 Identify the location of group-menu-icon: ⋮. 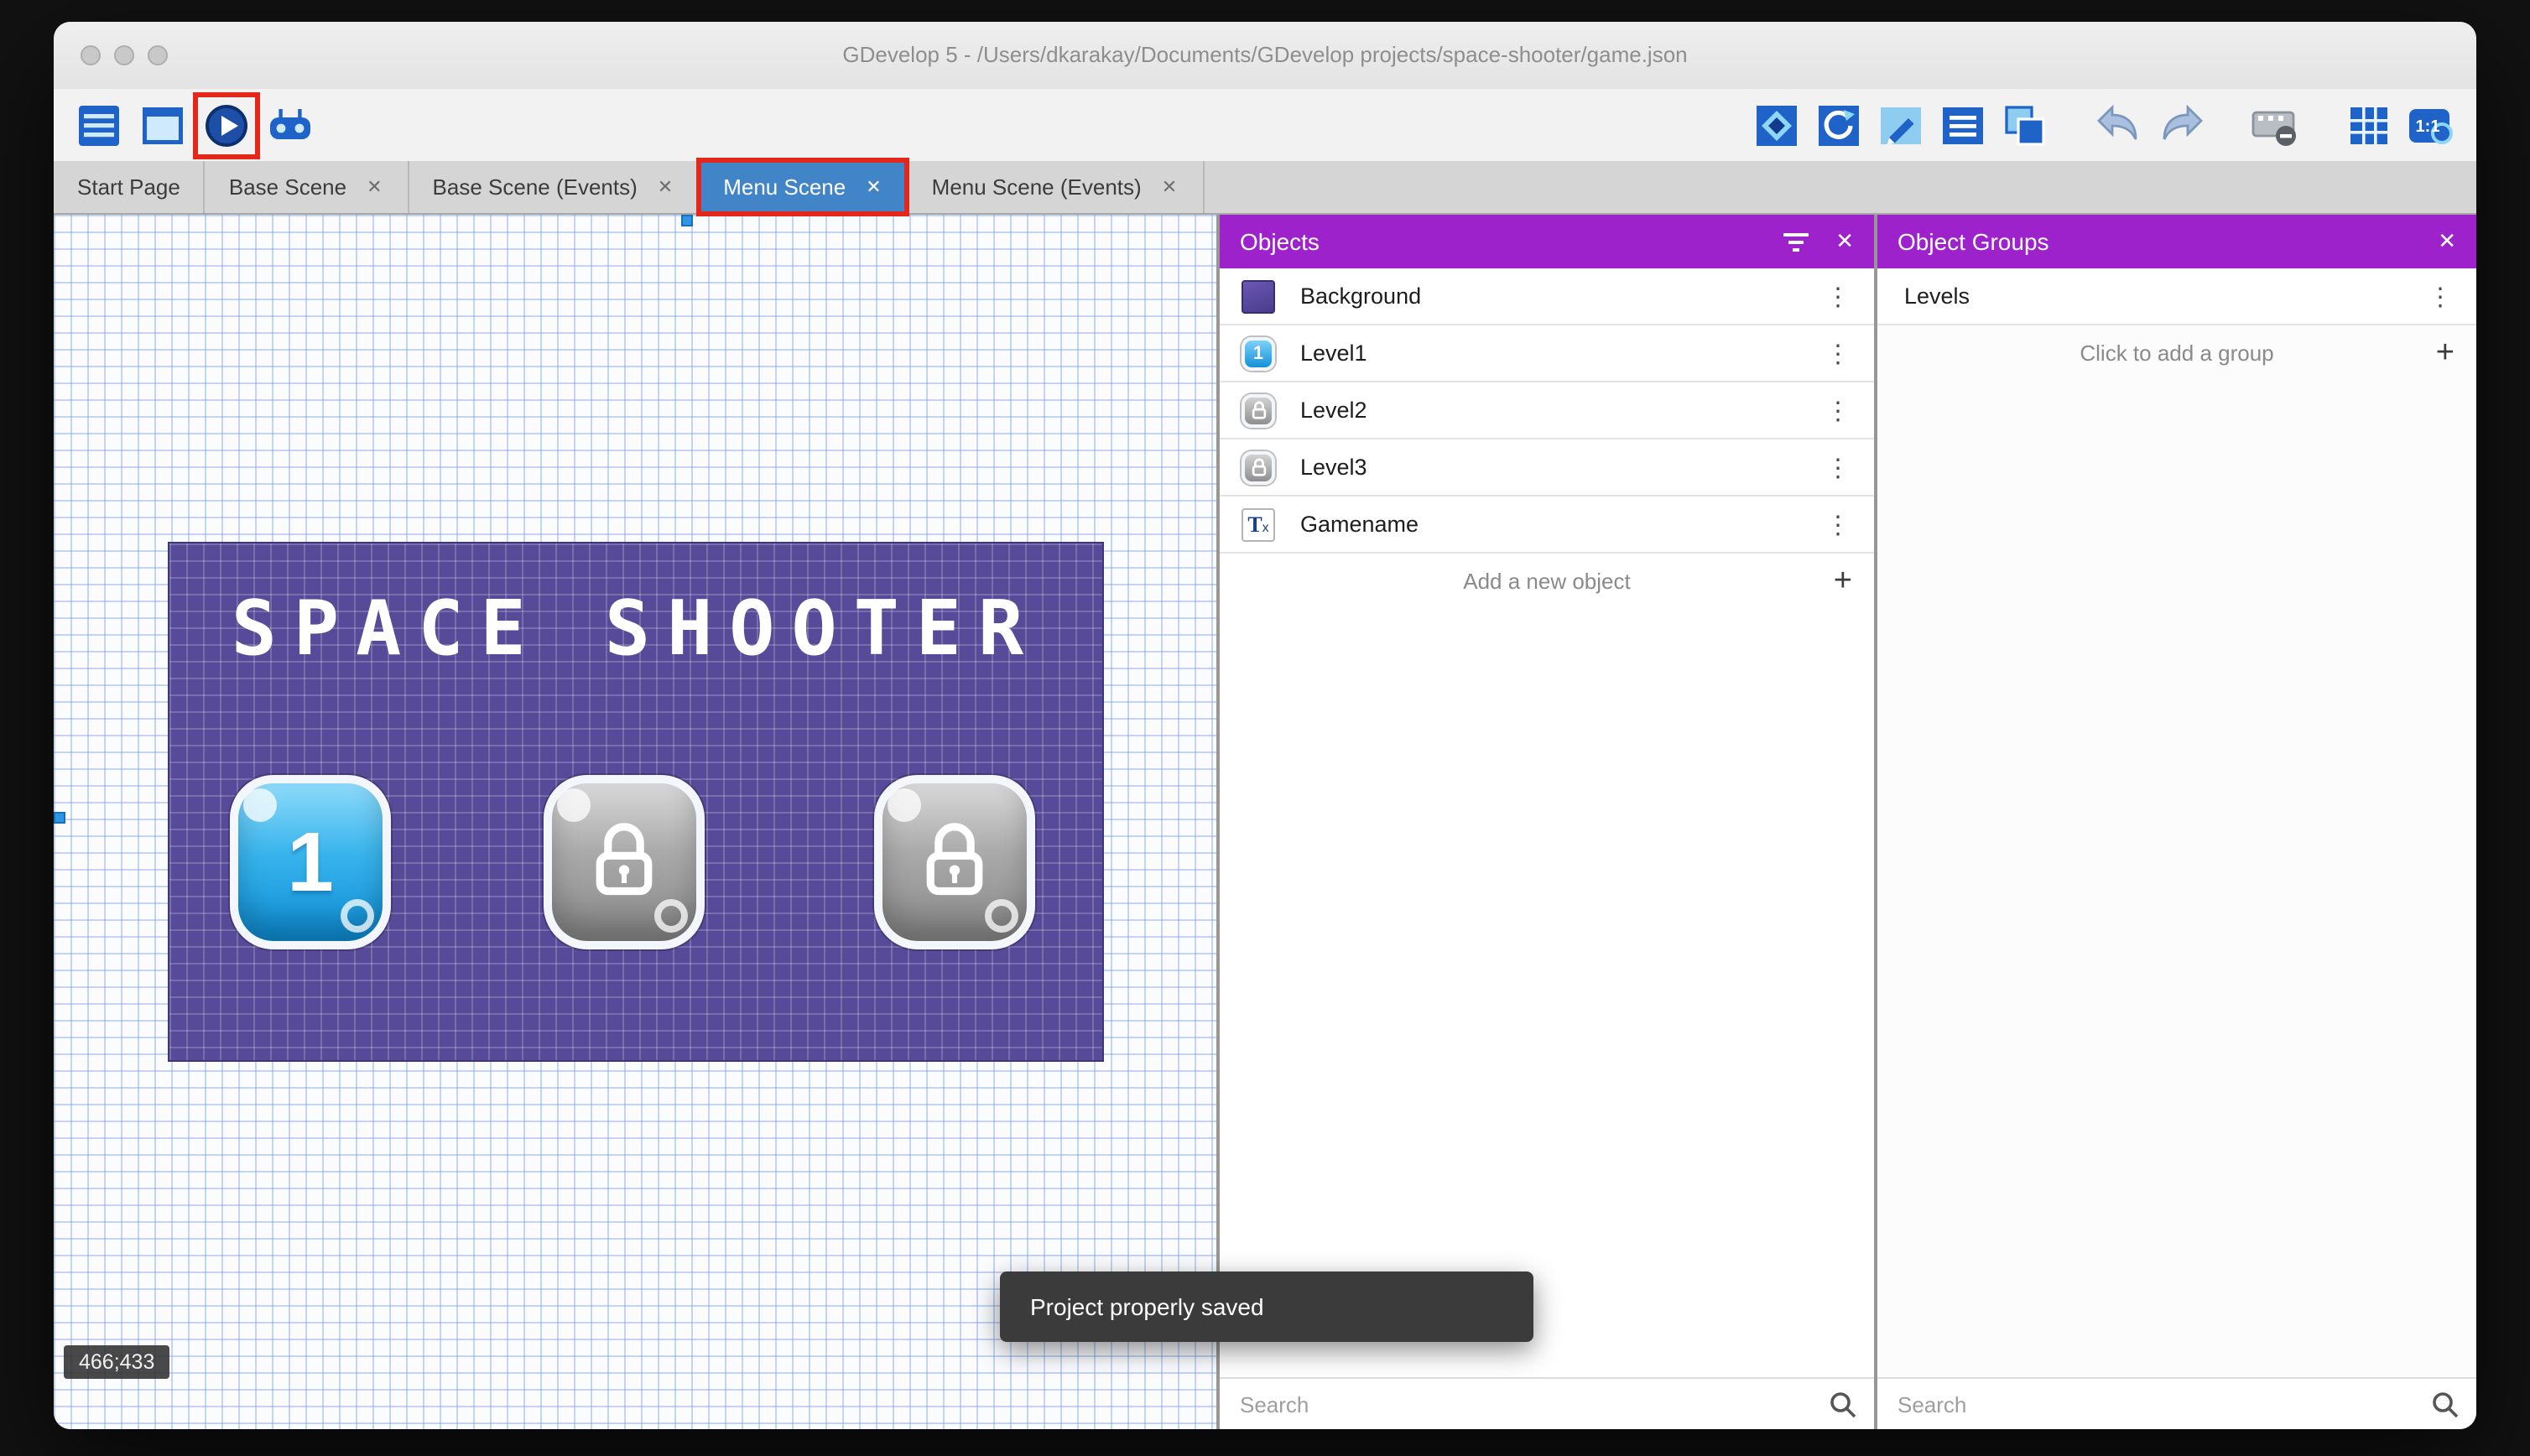
(2440, 296).